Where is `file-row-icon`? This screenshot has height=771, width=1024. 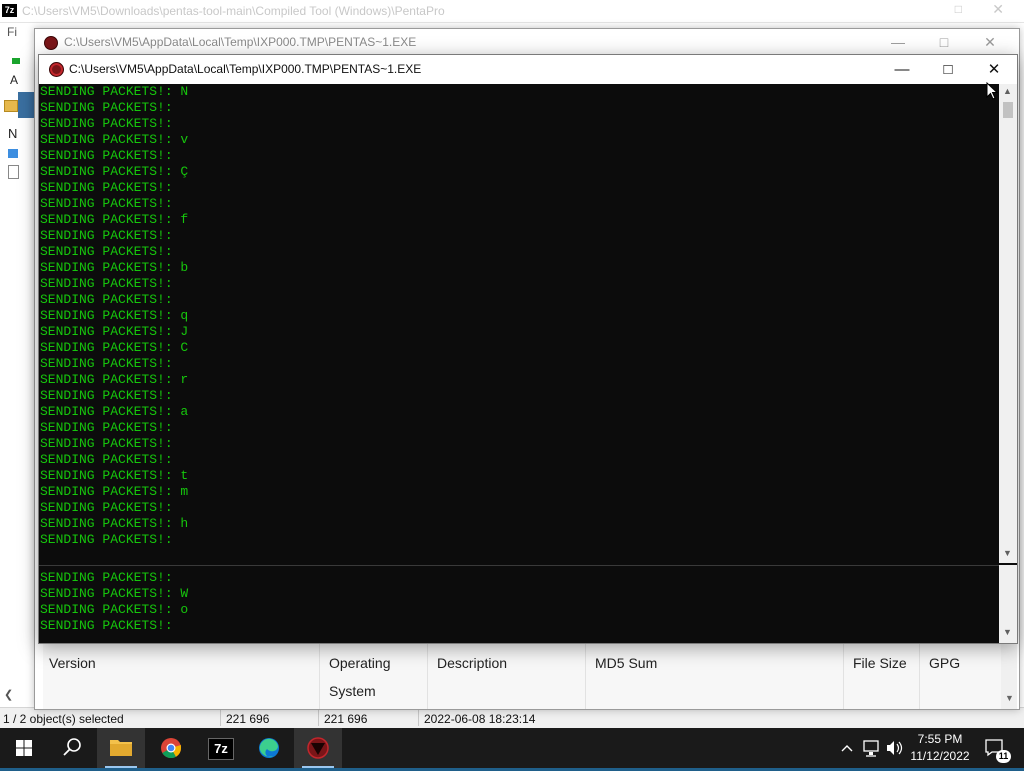 file-row-icon is located at coordinates (13, 172).